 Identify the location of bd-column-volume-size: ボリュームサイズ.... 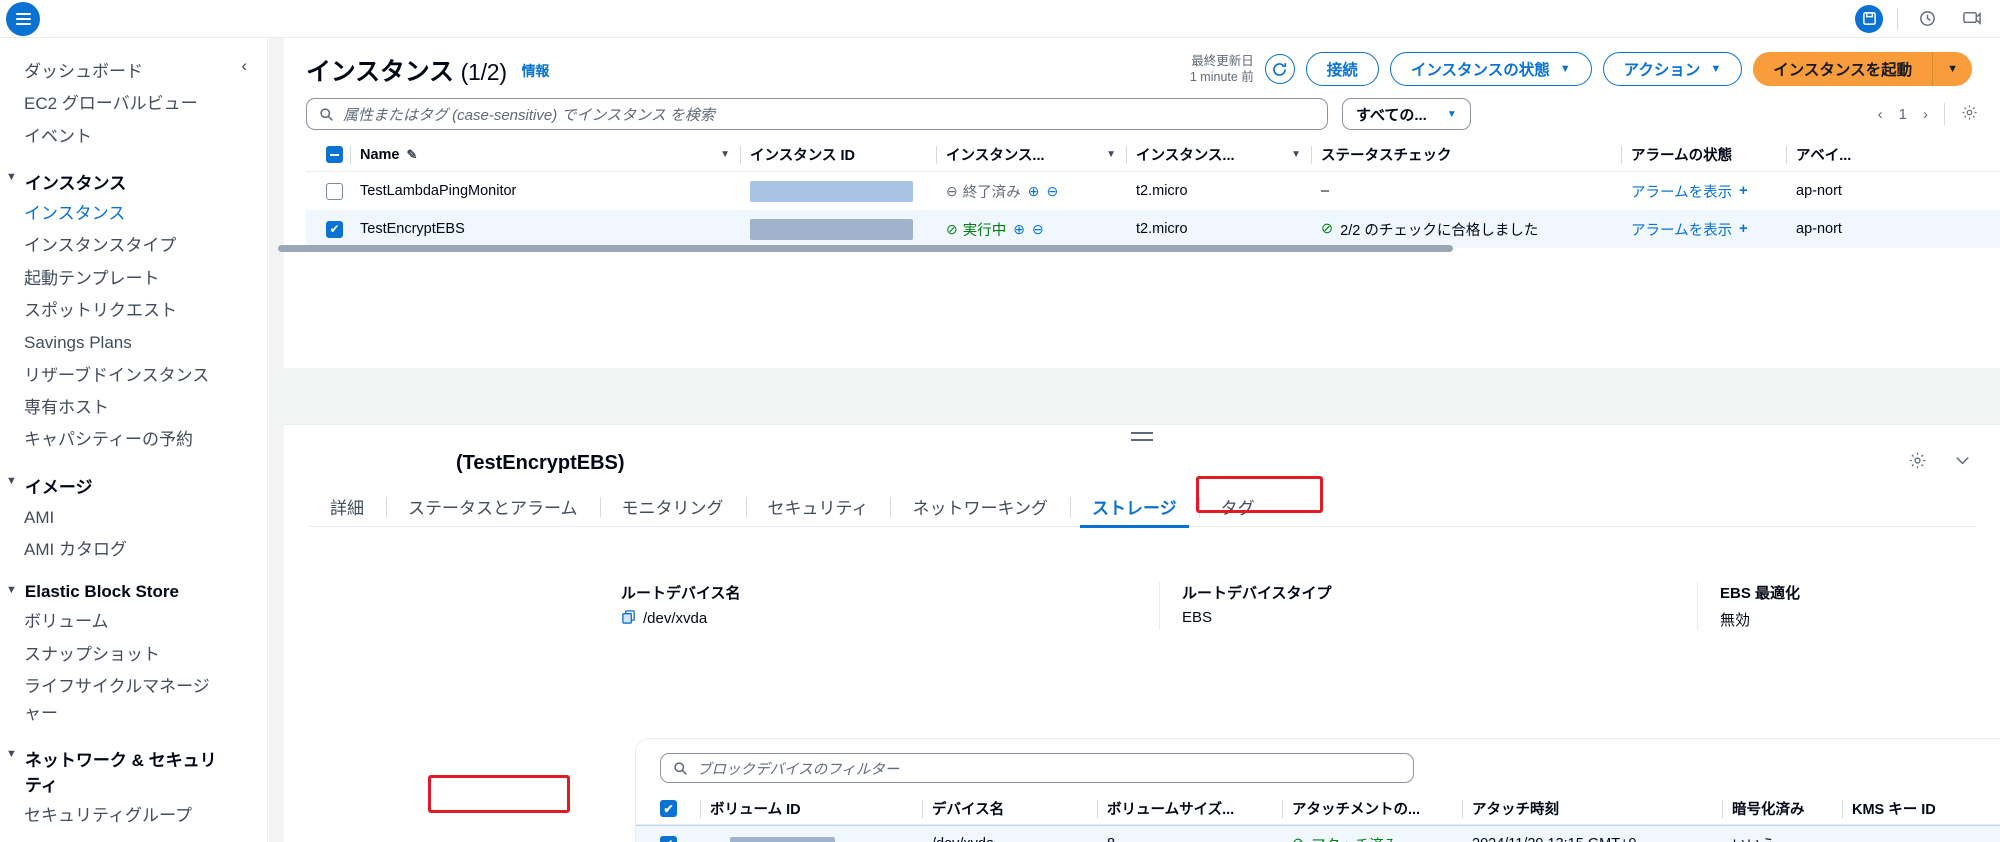
(1194, 808).